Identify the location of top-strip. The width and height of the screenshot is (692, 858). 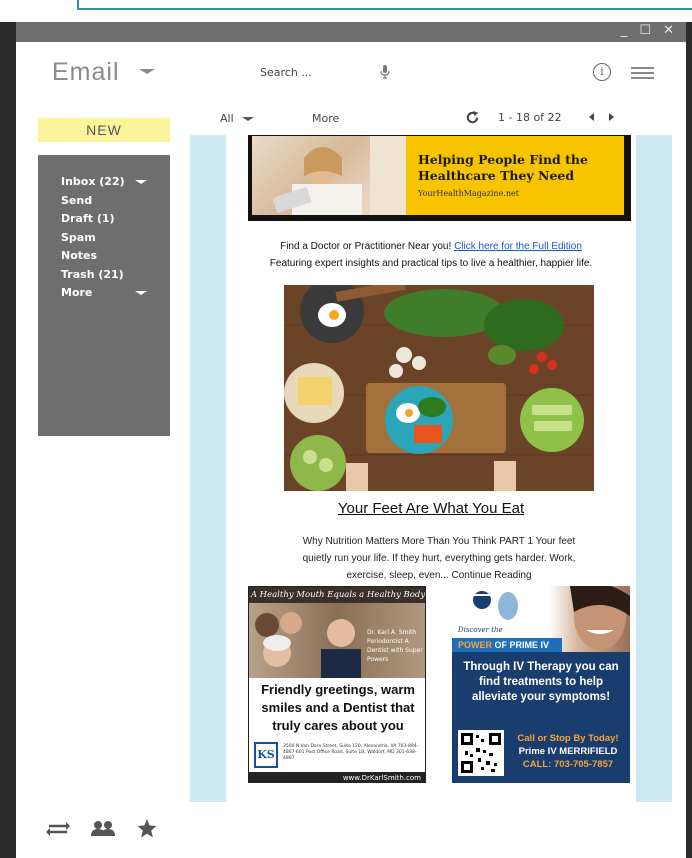
(346, 11).